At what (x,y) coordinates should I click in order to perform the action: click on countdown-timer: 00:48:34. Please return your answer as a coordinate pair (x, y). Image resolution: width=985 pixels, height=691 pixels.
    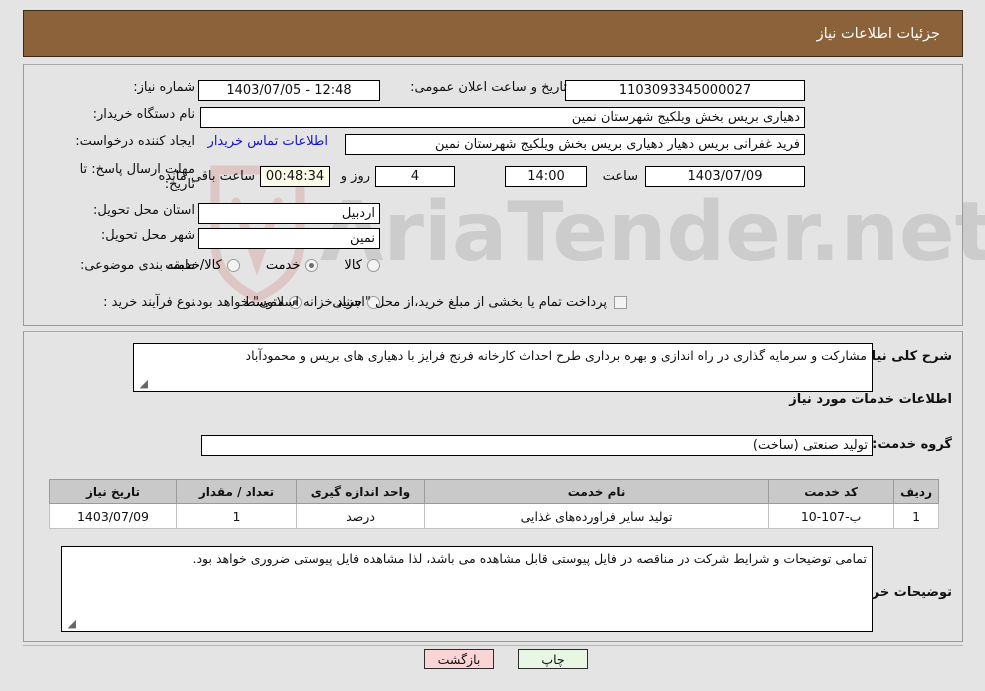
    Looking at the image, I should click on (295, 176).